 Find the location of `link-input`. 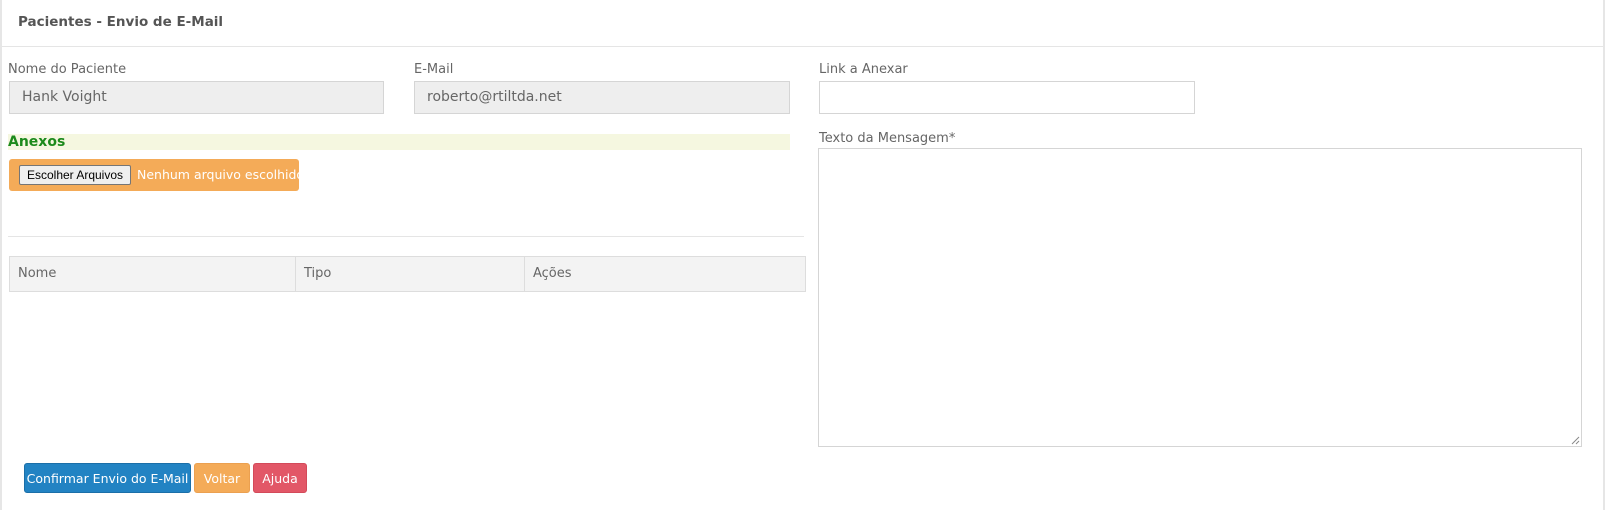

link-input is located at coordinates (1007, 97).